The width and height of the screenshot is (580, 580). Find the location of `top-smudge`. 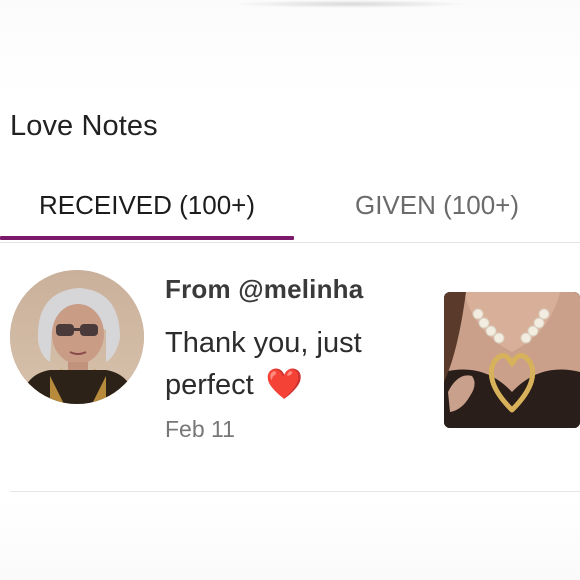

top-smudge is located at coordinates (350, 4).